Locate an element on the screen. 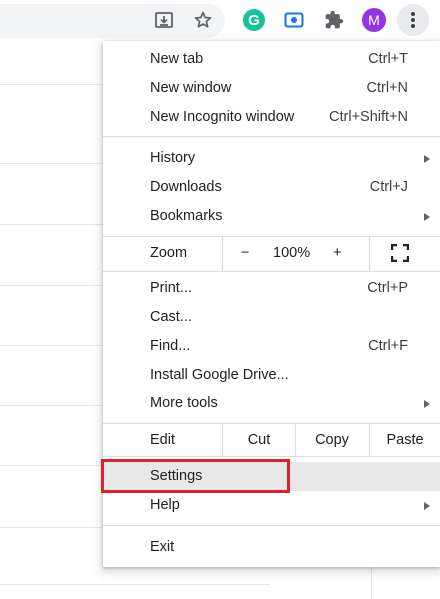 The image size is (440, 599). fullscreen-icon is located at coordinates (400, 253).